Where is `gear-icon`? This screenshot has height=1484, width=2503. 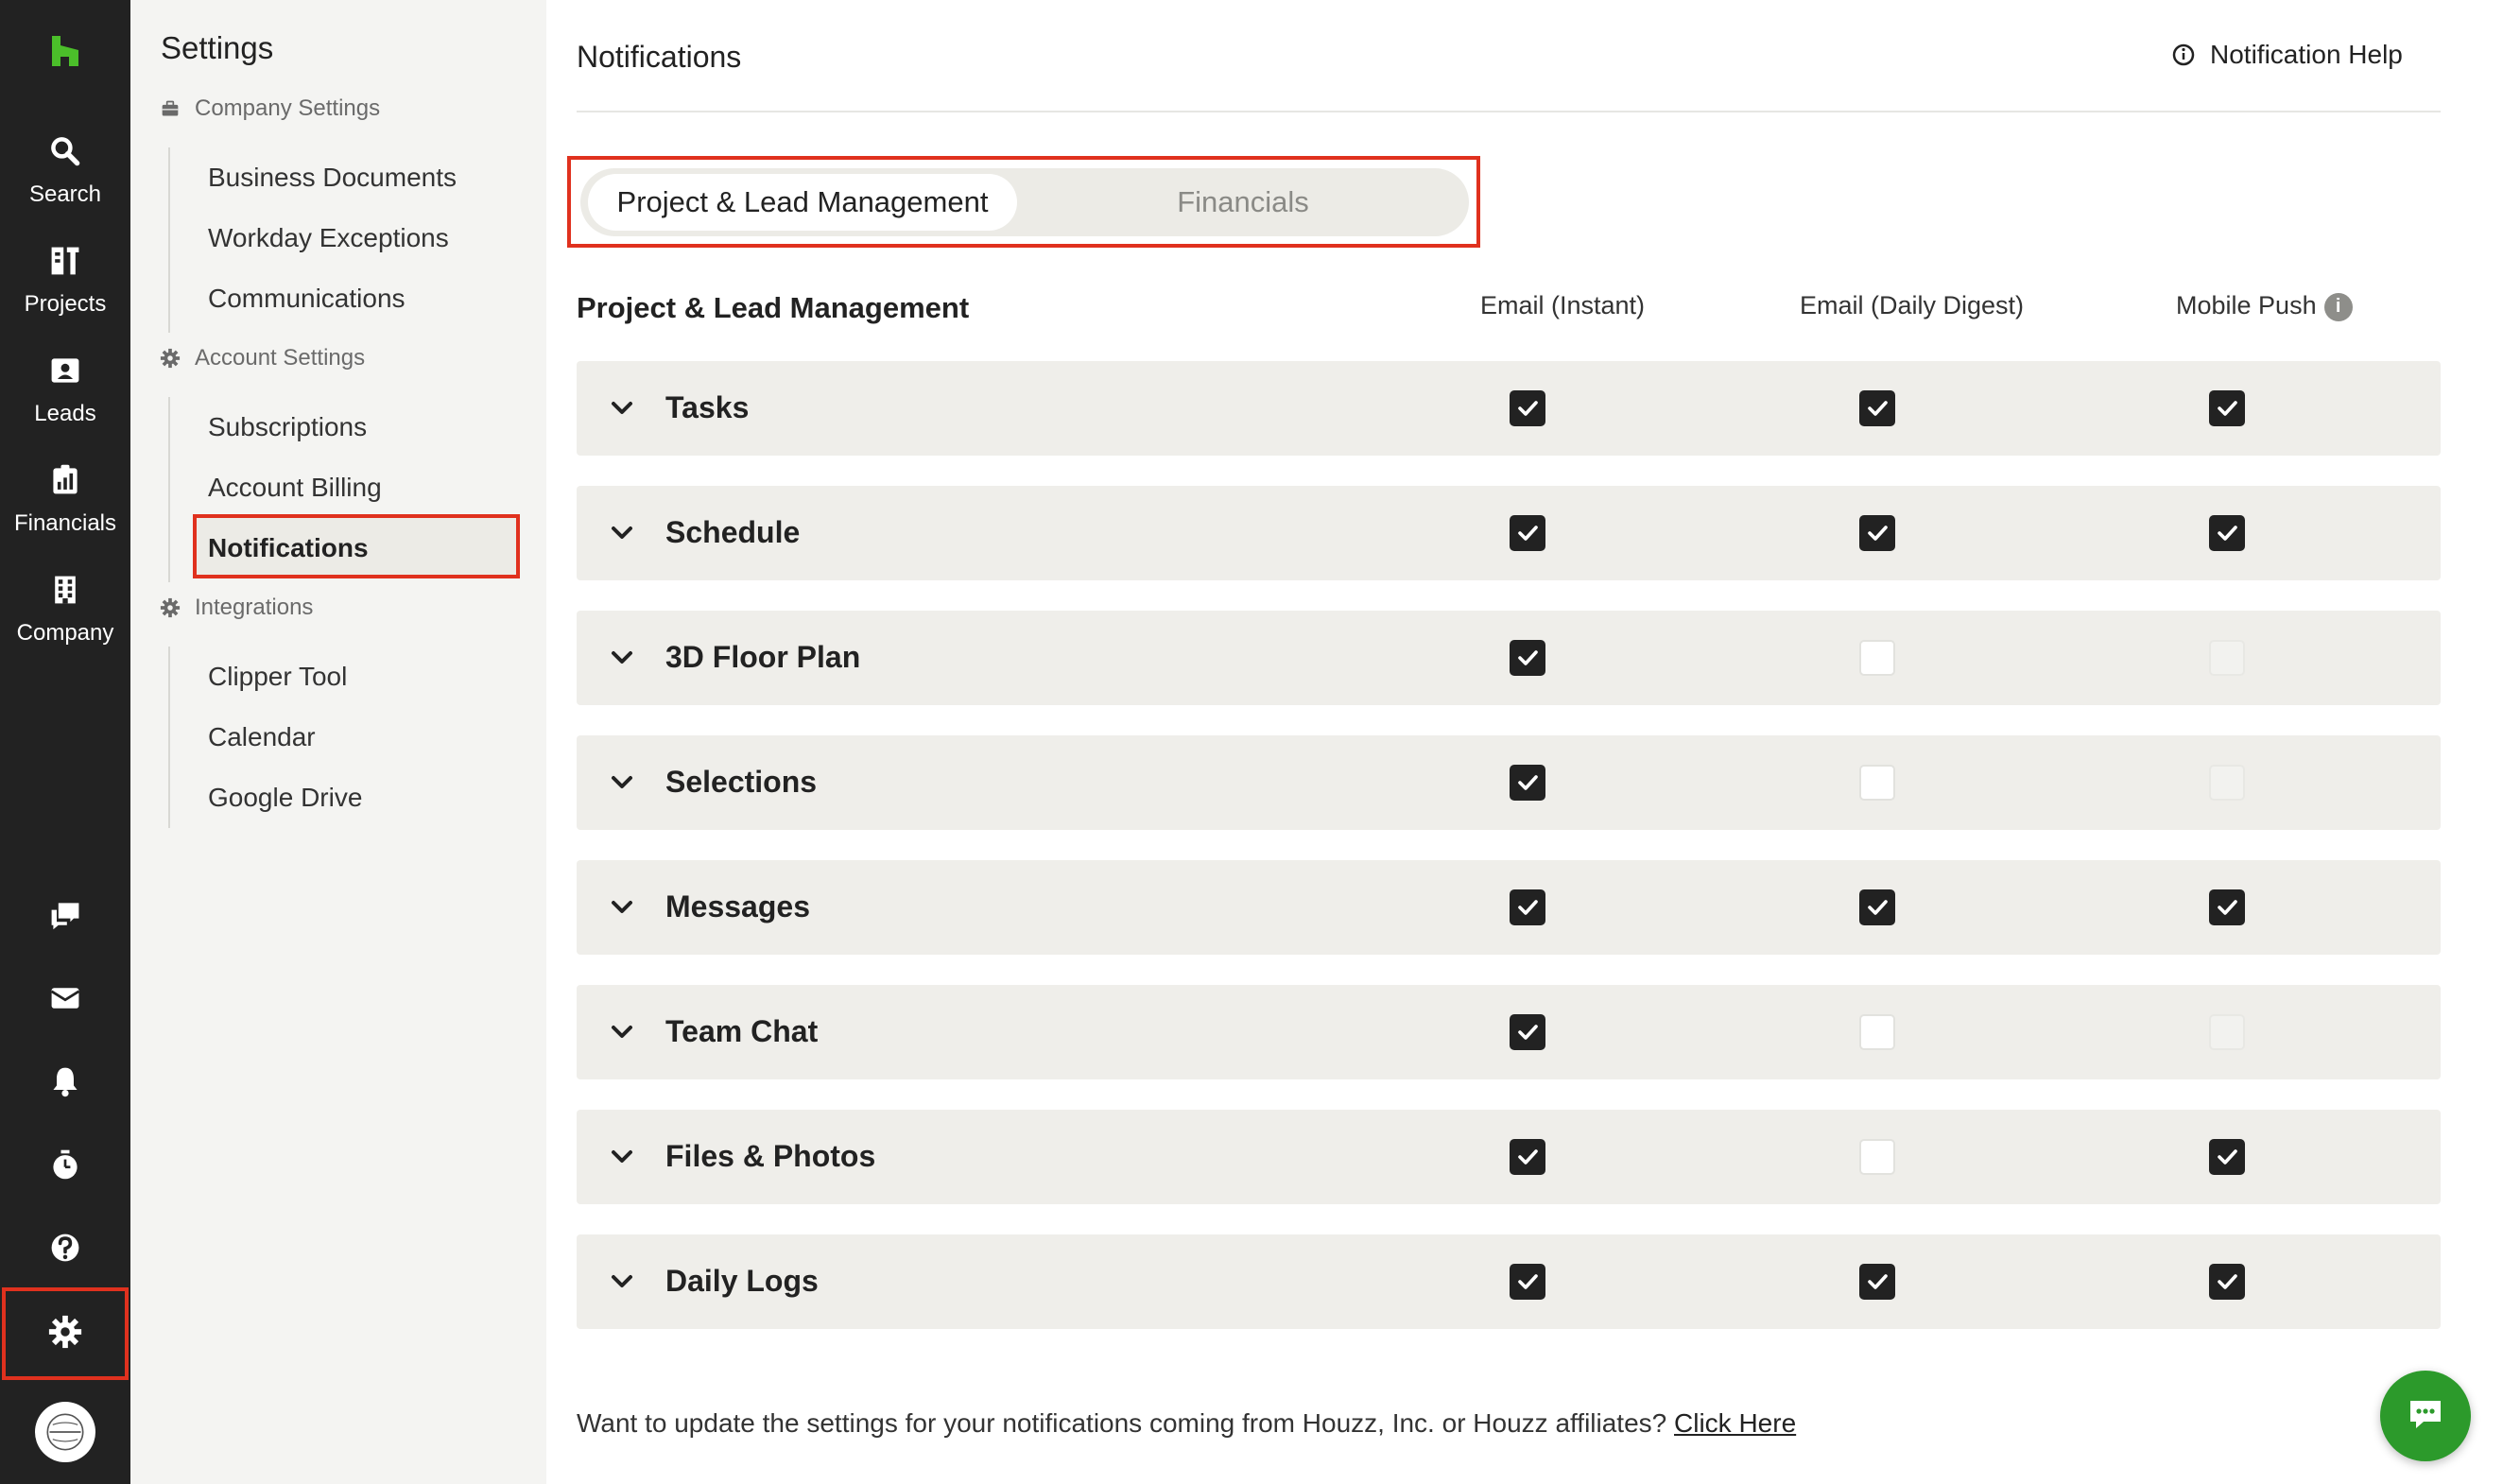
gear-icon is located at coordinates (65, 1334).